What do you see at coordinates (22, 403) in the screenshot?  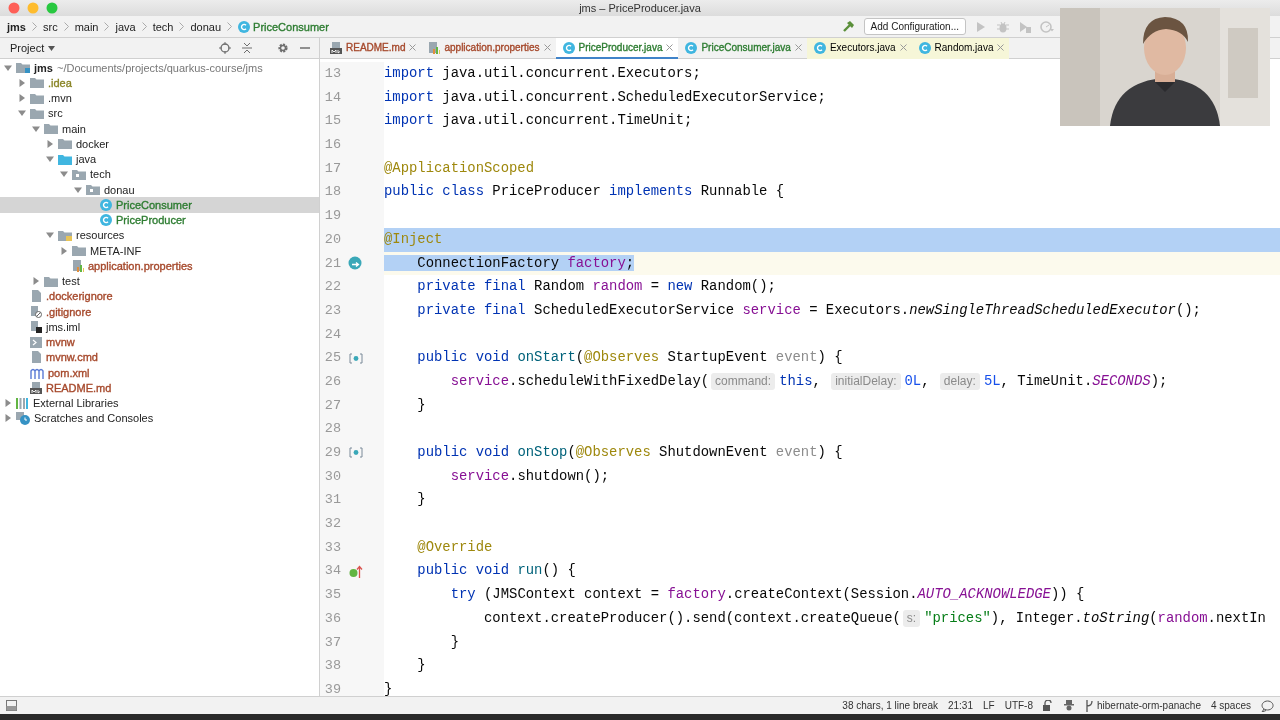 I see `libraries-icon` at bounding box center [22, 403].